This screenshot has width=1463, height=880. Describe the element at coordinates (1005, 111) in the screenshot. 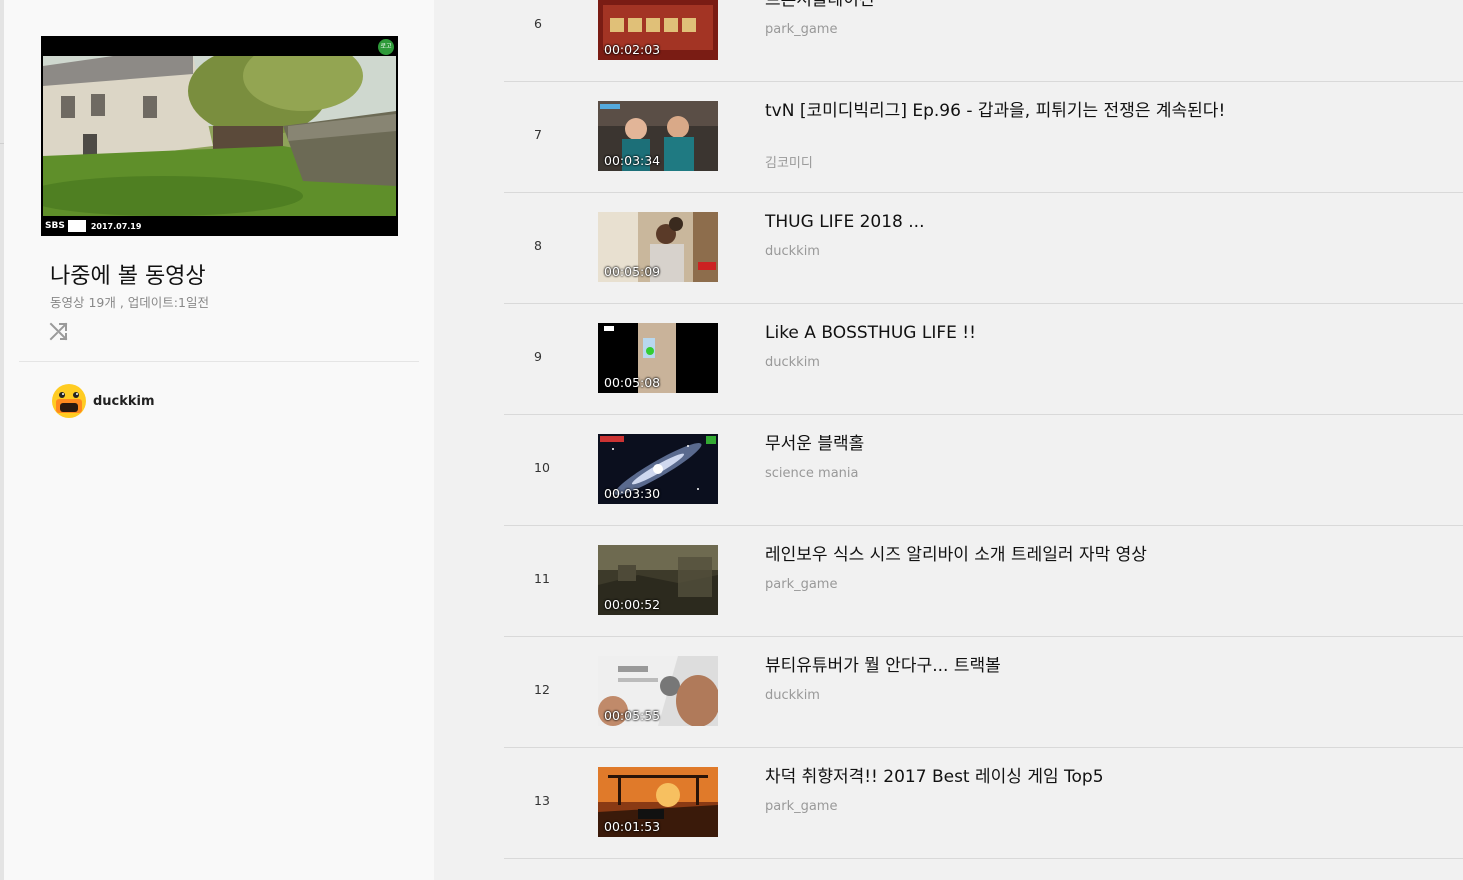

I see `video-title: tvN [코미디빅리그] Ep.96 - 갑과을, 피튀기는 전쟁은 계속된다!` at that location.